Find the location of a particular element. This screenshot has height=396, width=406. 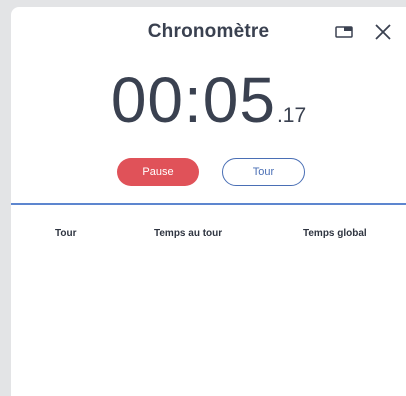

picture-in-picture-icon is located at coordinates (344, 32).